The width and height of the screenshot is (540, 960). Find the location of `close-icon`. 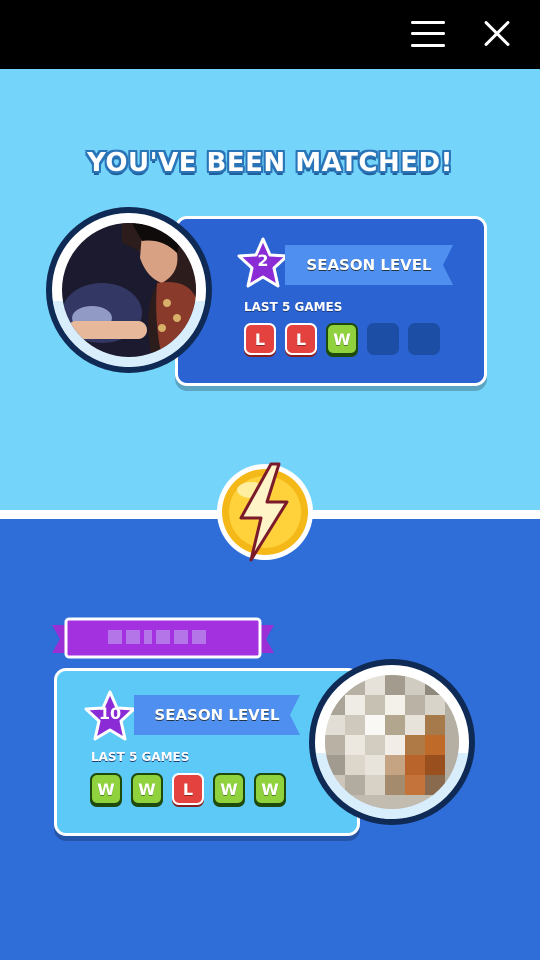

close-icon is located at coordinates (497, 34).